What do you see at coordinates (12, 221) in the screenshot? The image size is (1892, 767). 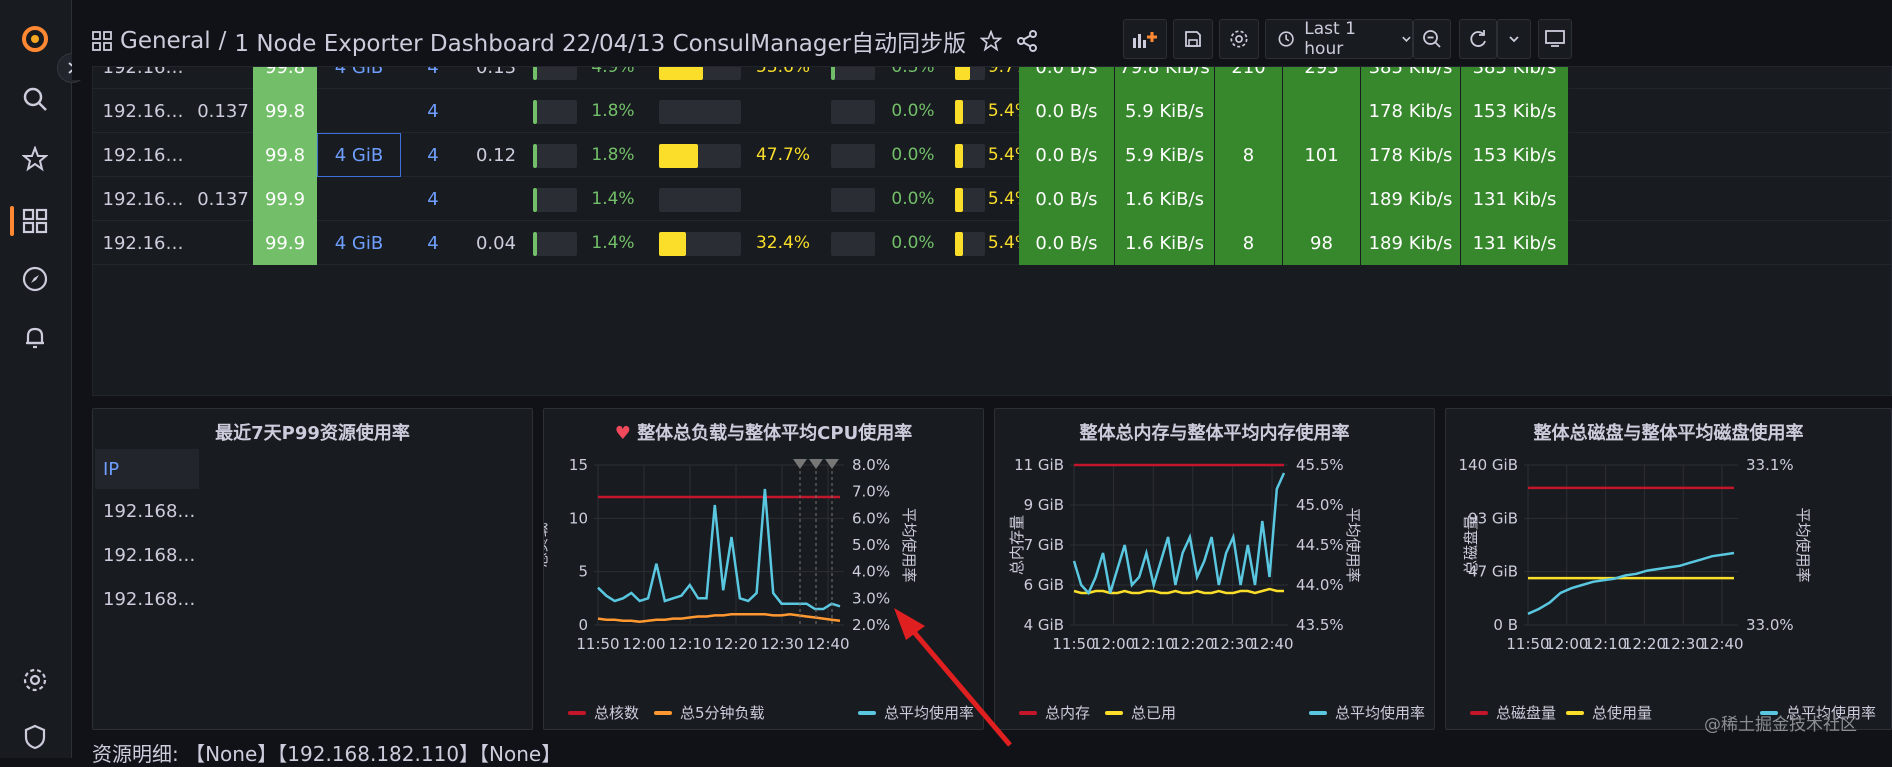 I see `active-indicator` at bounding box center [12, 221].